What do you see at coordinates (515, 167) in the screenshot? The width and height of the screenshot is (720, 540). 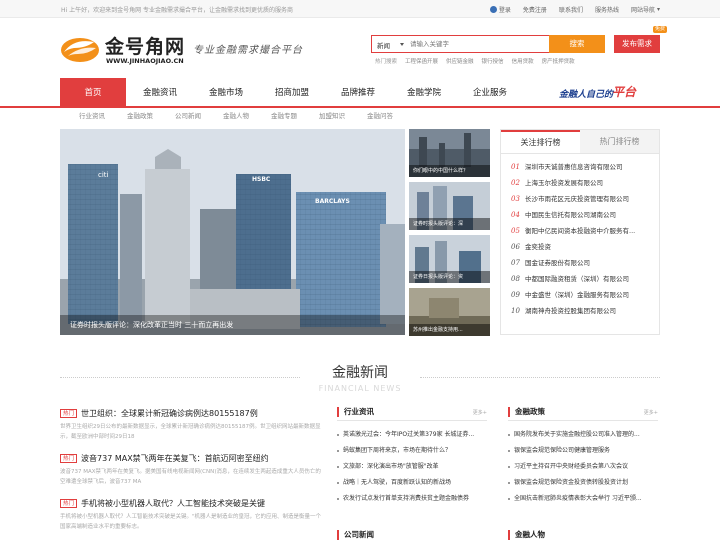 I see `rank-number: 01` at bounding box center [515, 167].